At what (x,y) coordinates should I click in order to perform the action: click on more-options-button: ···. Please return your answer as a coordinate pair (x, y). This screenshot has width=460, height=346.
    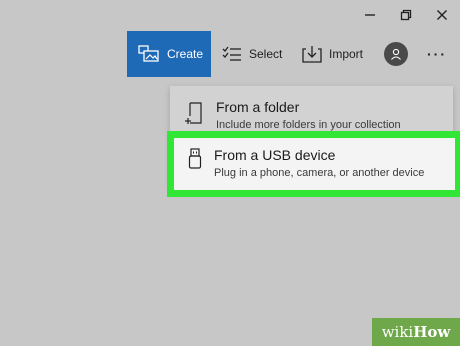
    Looking at the image, I should click on (437, 54).